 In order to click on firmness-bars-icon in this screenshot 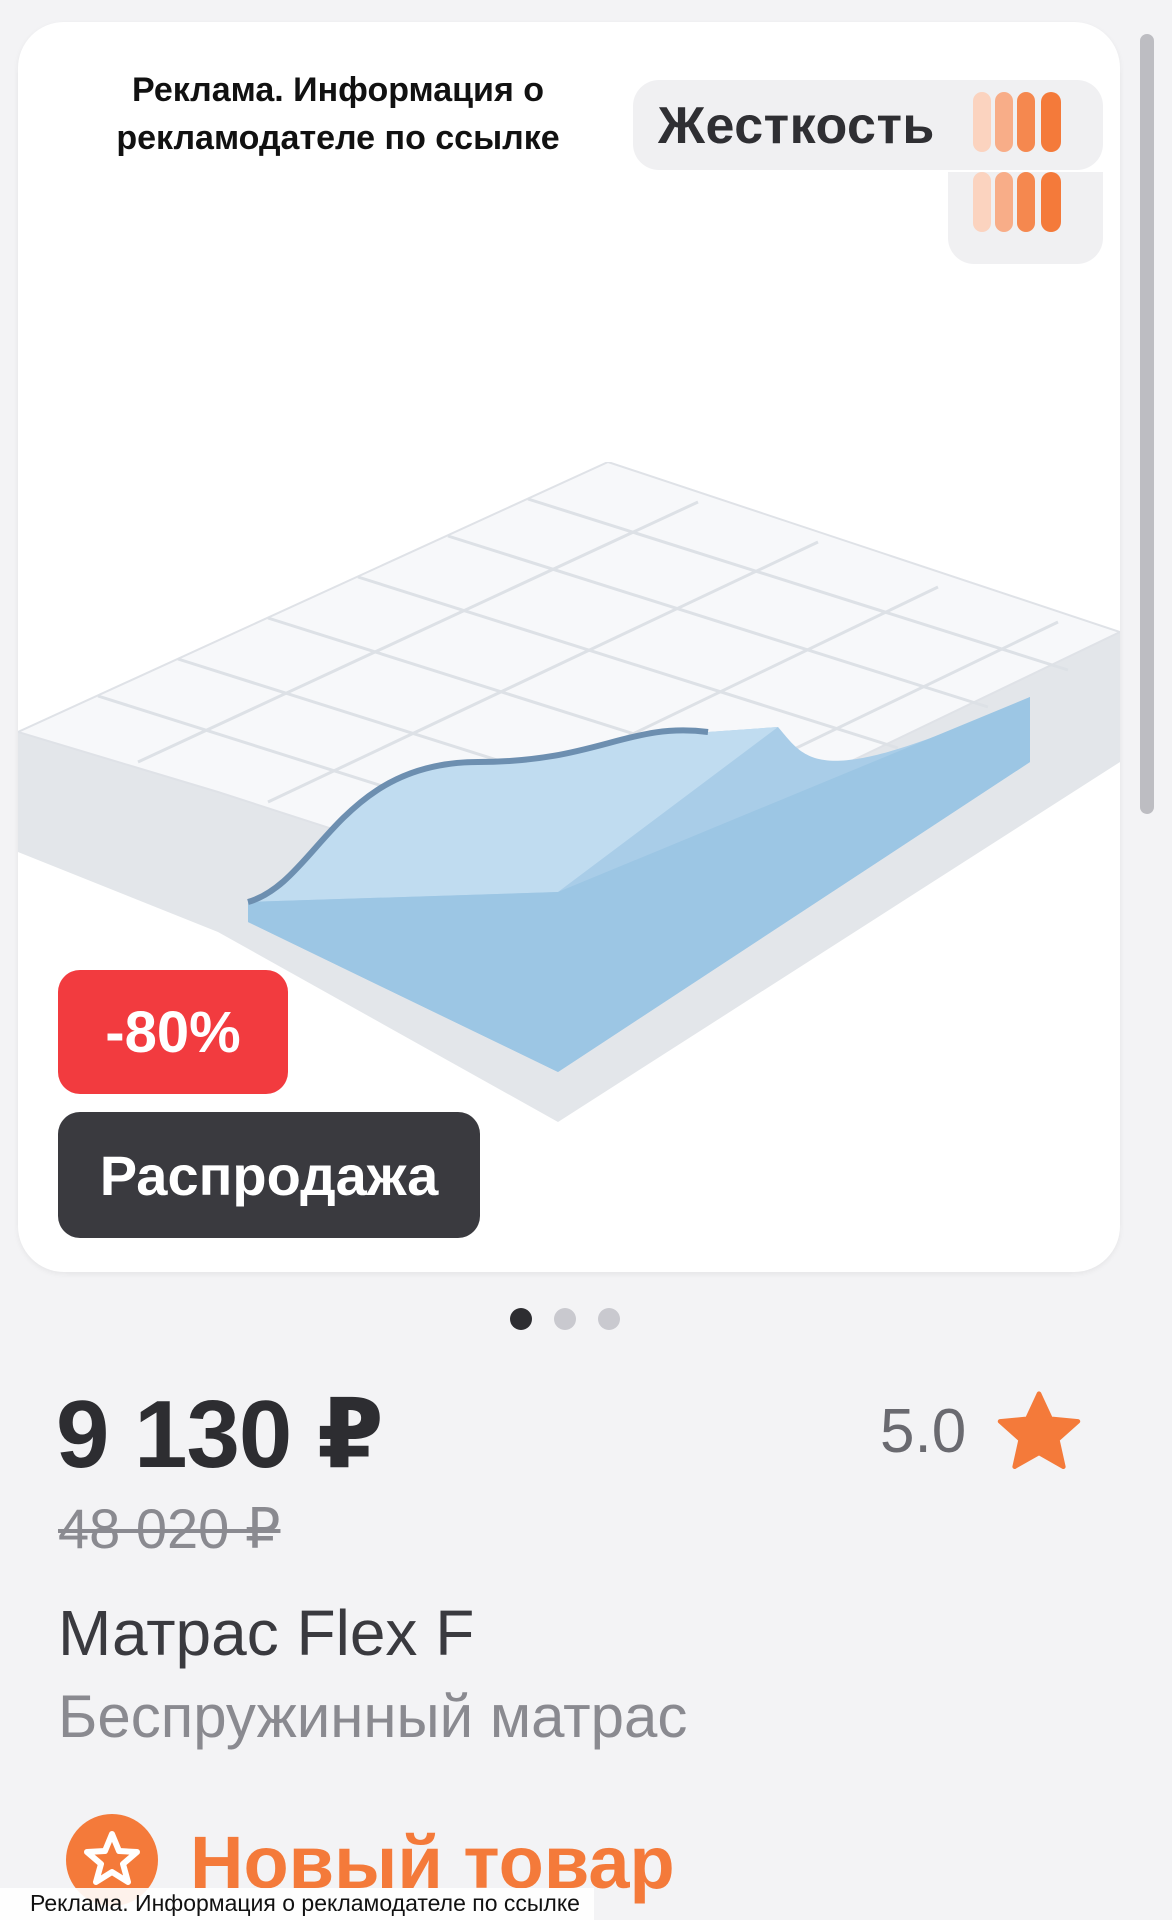, I will do `click(1017, 162)`.